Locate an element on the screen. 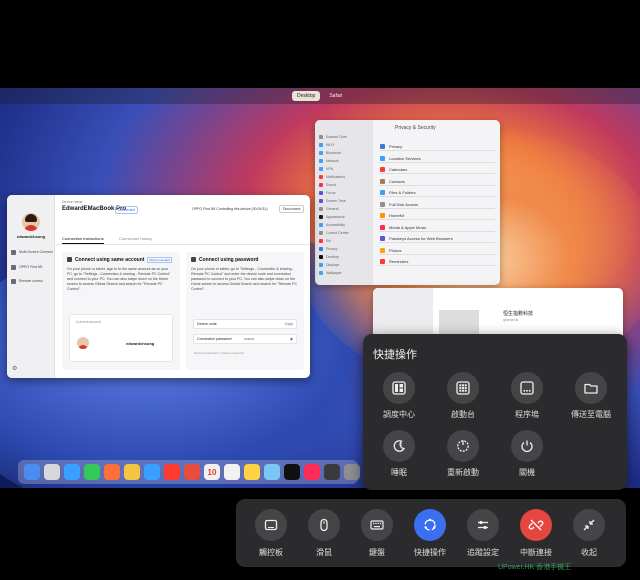  space-tab-desktop: Desktop is located at coordinates (306, 96).